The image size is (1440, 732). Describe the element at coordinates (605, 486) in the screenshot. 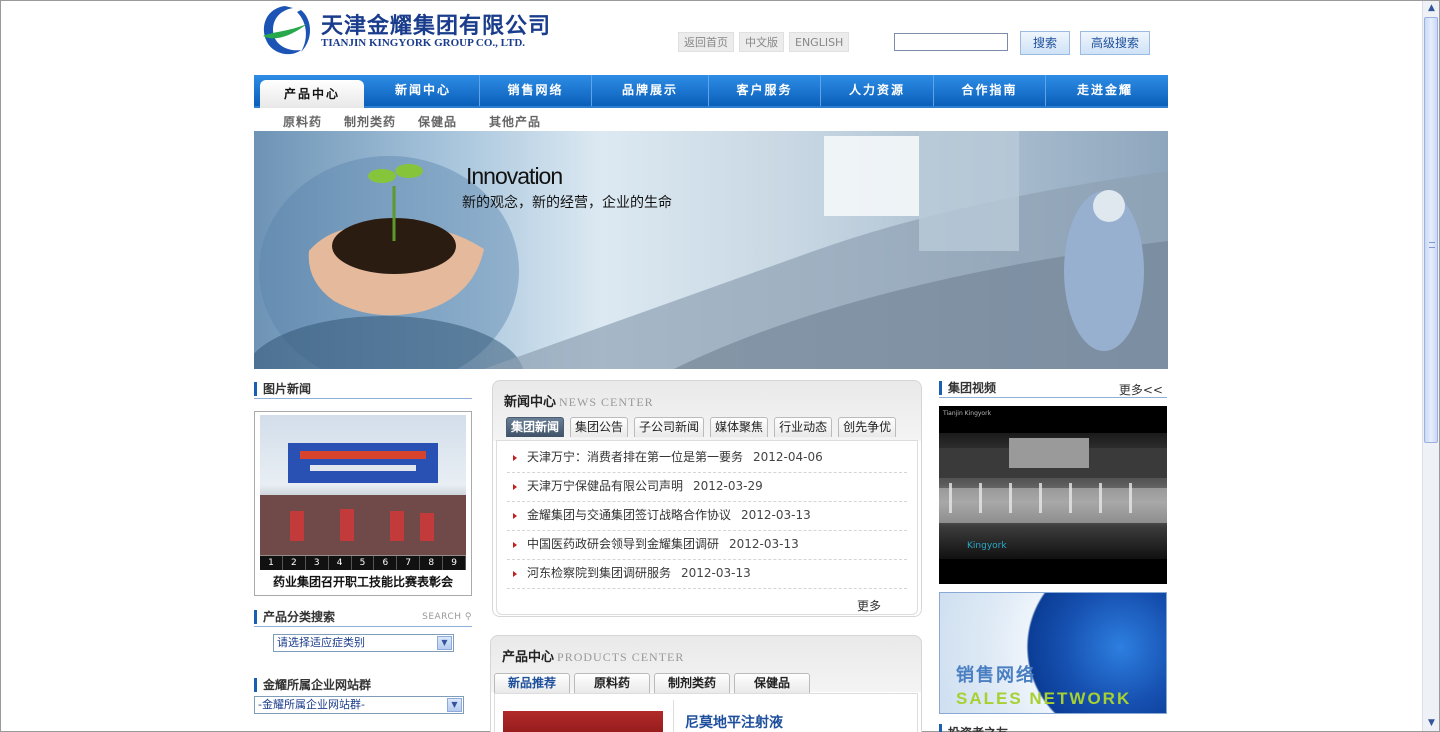

I see `news-item-title: 天津万宁保健品有限公司声明` at that location.